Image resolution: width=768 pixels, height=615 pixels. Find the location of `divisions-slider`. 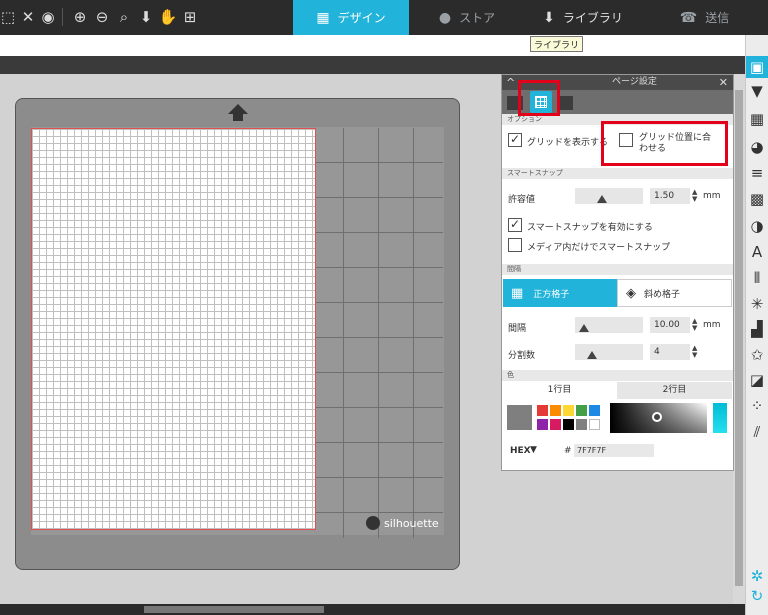

divisions-slider is located at coordinates (609, 352).